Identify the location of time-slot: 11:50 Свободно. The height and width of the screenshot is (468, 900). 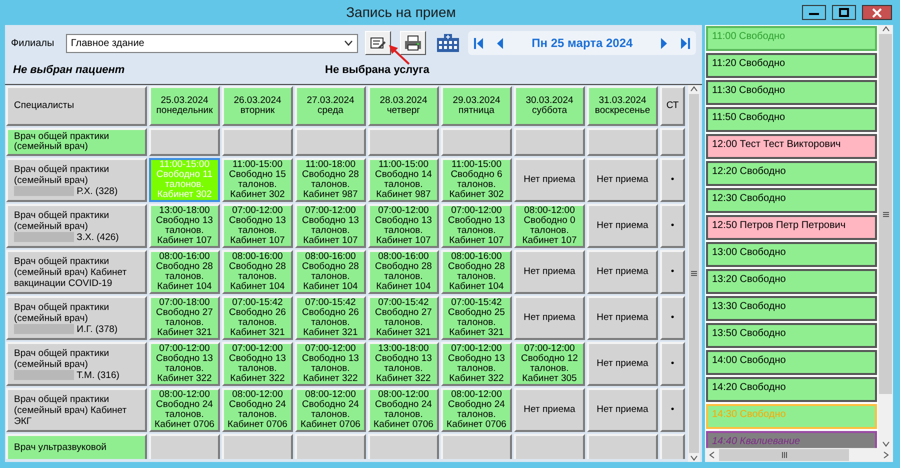
(791, 119).